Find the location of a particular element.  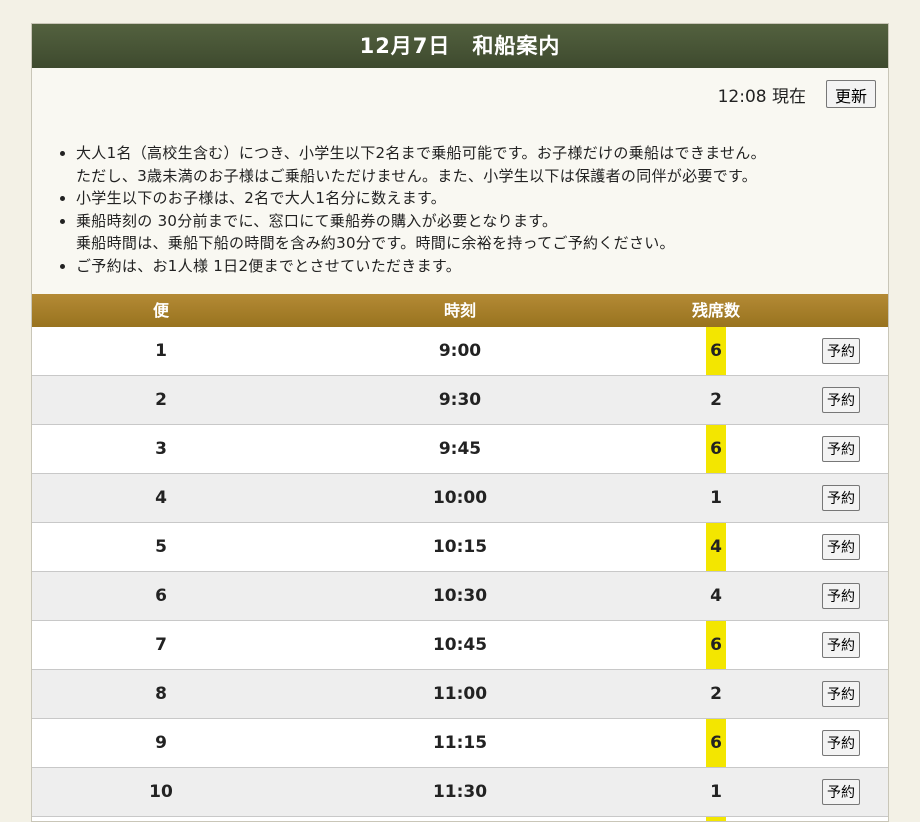

table-header: 便 時刻 残席数 is located at coordinates (460, 310).